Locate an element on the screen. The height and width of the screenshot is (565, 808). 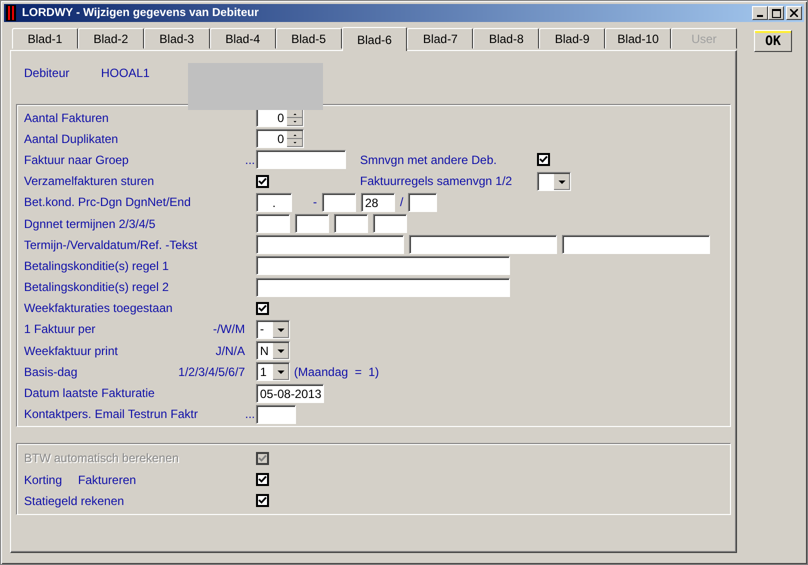
tab: Blad-7 is located at coordinates (440, 38).